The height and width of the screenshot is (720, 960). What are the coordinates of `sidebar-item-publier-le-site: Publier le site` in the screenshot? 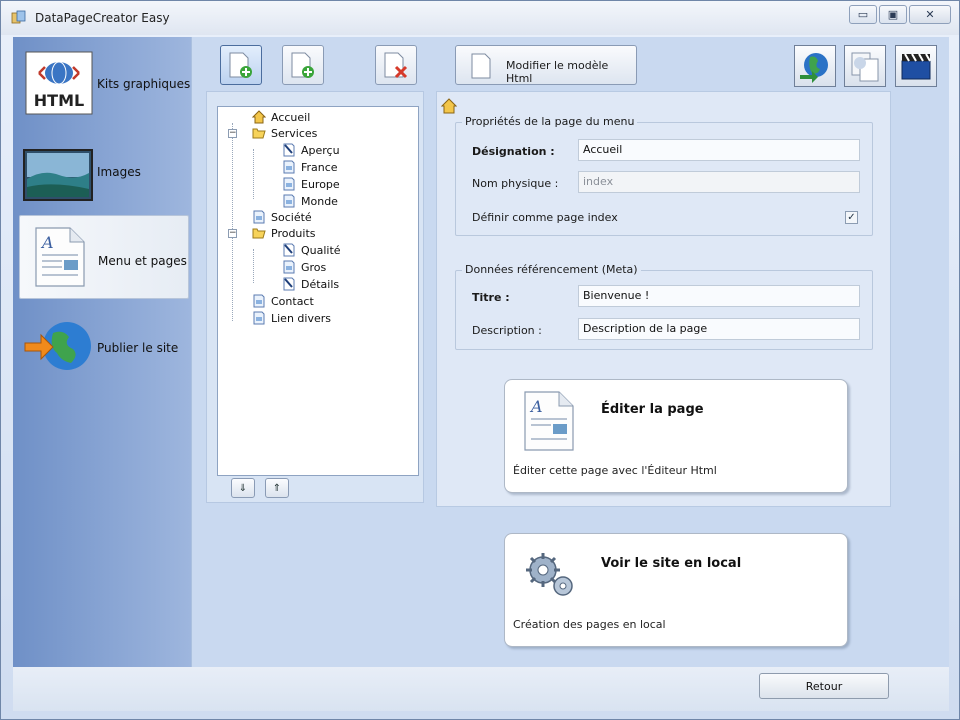 It's located at (102, 345).